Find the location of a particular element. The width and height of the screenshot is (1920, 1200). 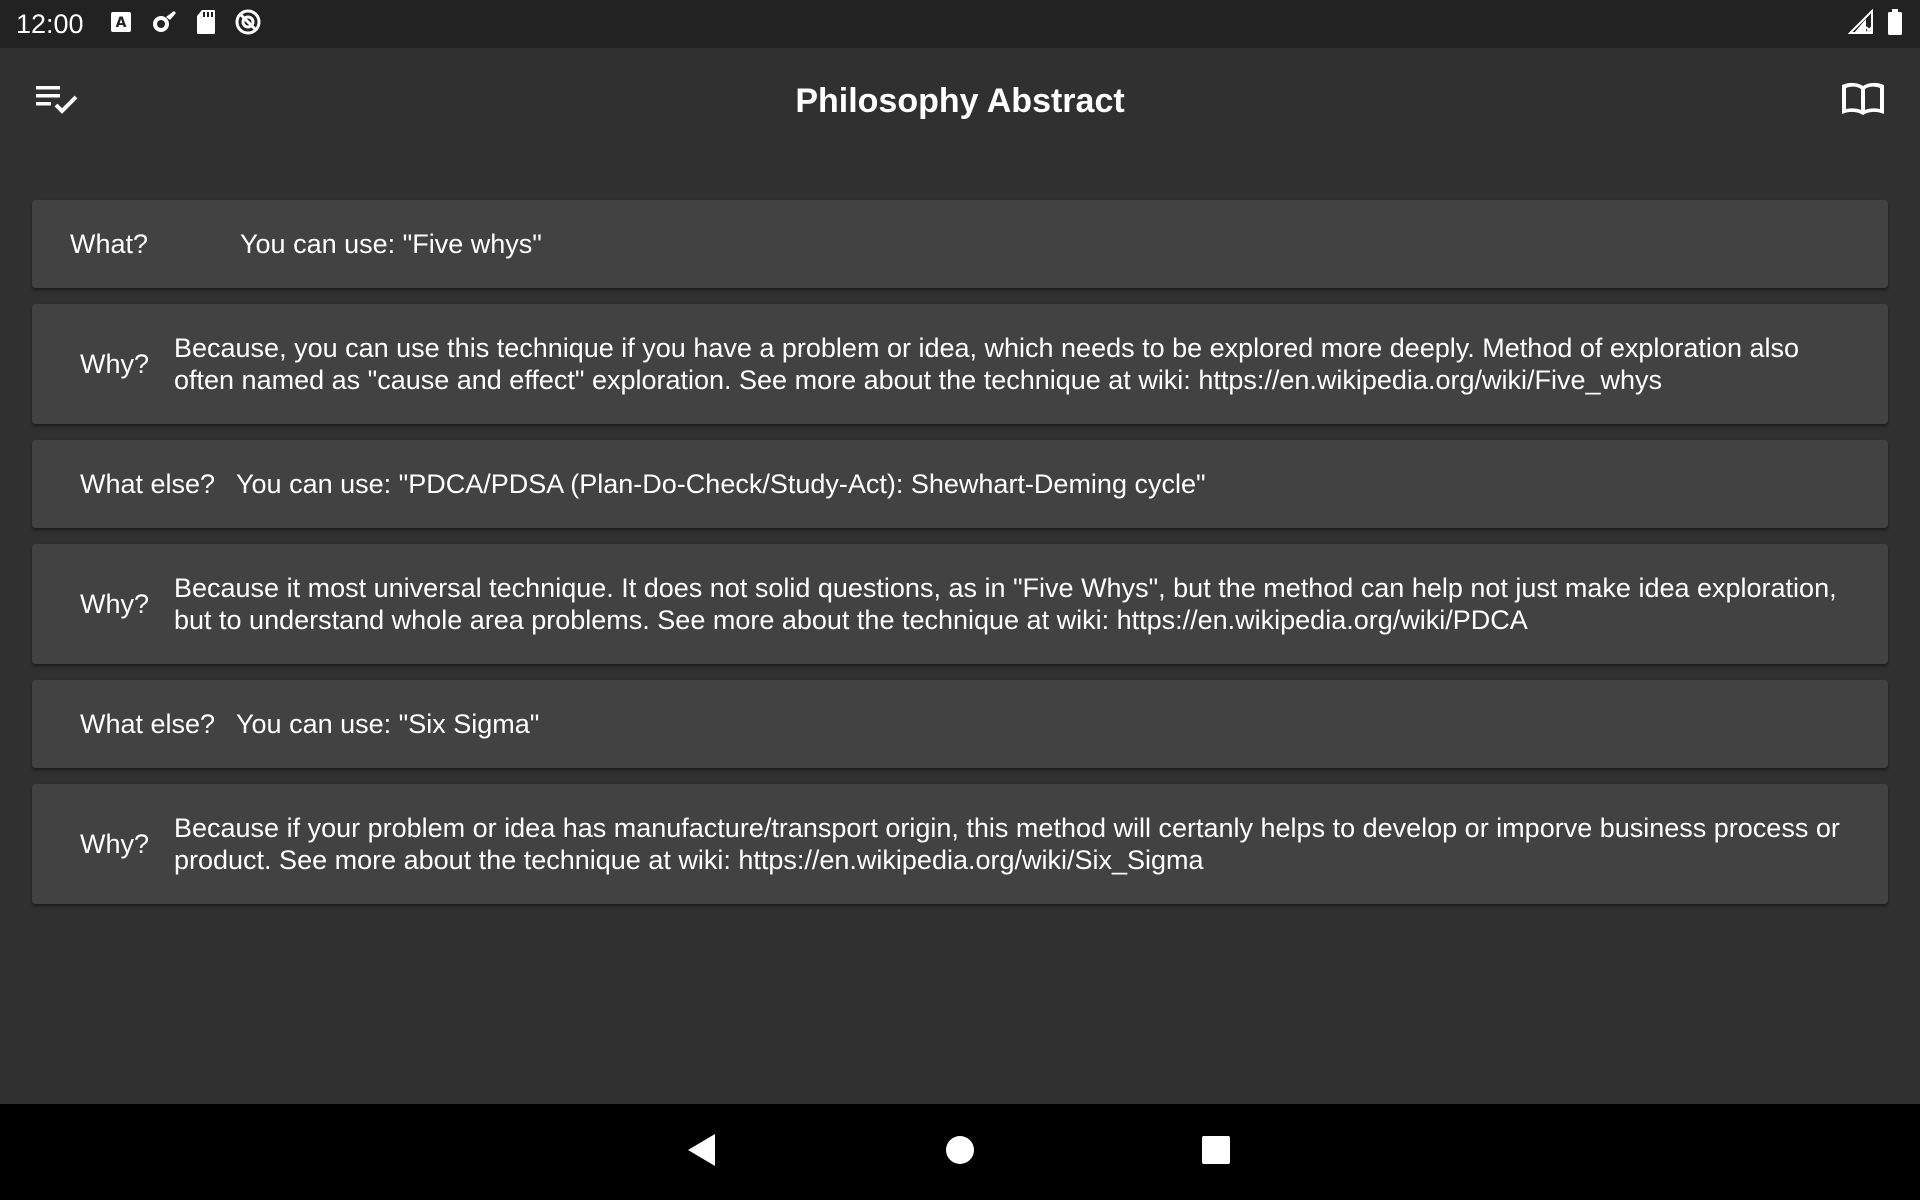

status-icons-left: A is located at coordinates (186, 24).